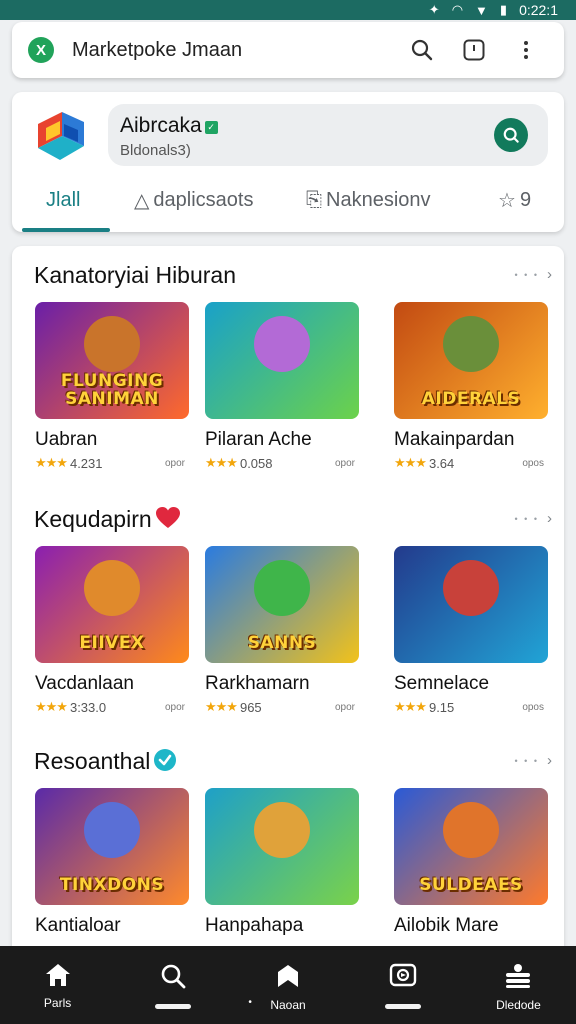 This screenshot has height=1024, width=576. What do you see at coordinates (507, 200) in the screenshot?
I see `star-outline-icon: ☆` at bounding box center [507, 200].